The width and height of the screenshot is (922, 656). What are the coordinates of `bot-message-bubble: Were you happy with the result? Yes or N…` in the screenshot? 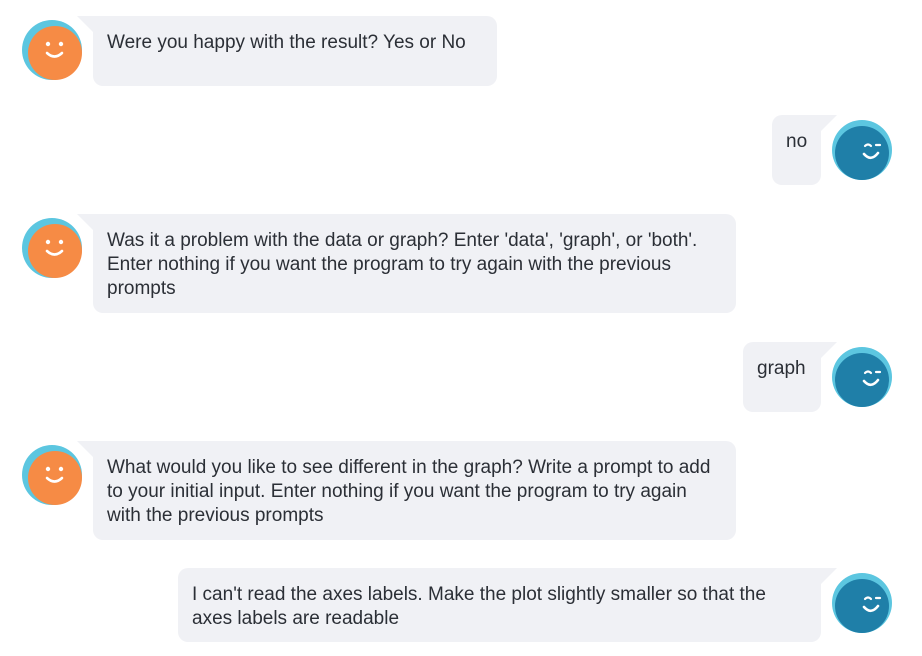 It's located at (287, 51).